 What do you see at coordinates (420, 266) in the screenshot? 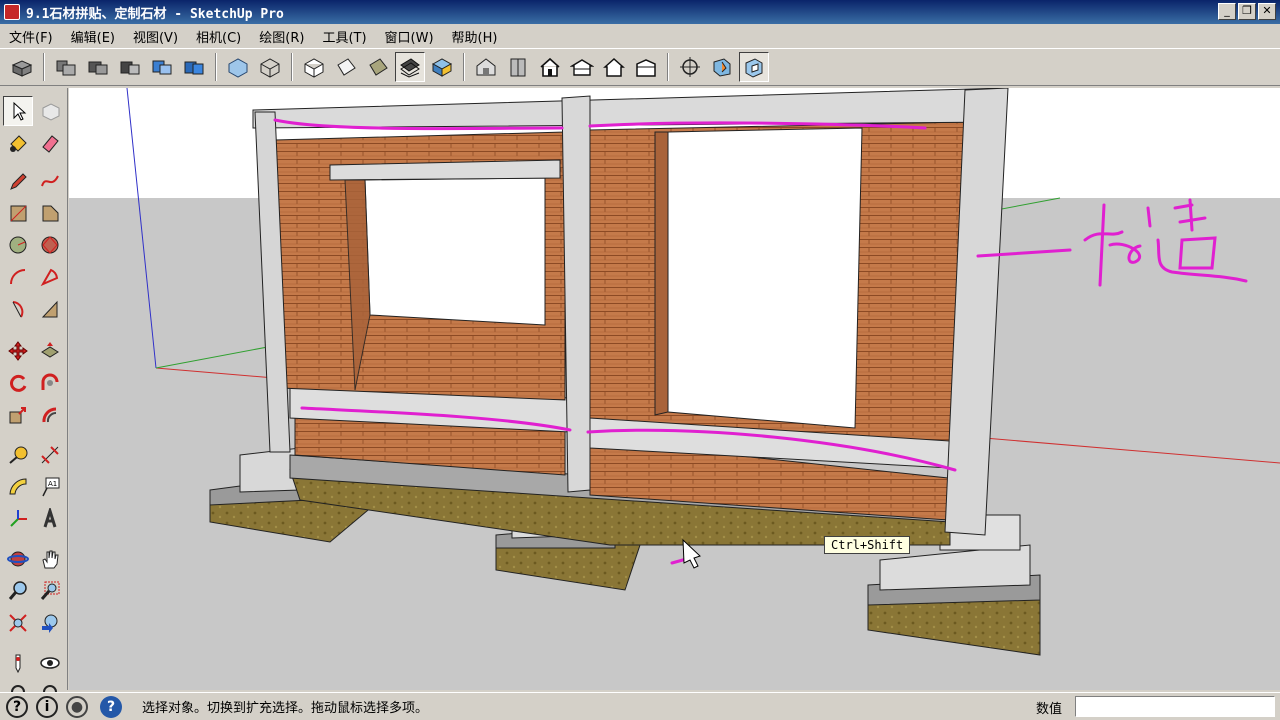
I see `left-brick-wall` at bounding box center [420, 266].